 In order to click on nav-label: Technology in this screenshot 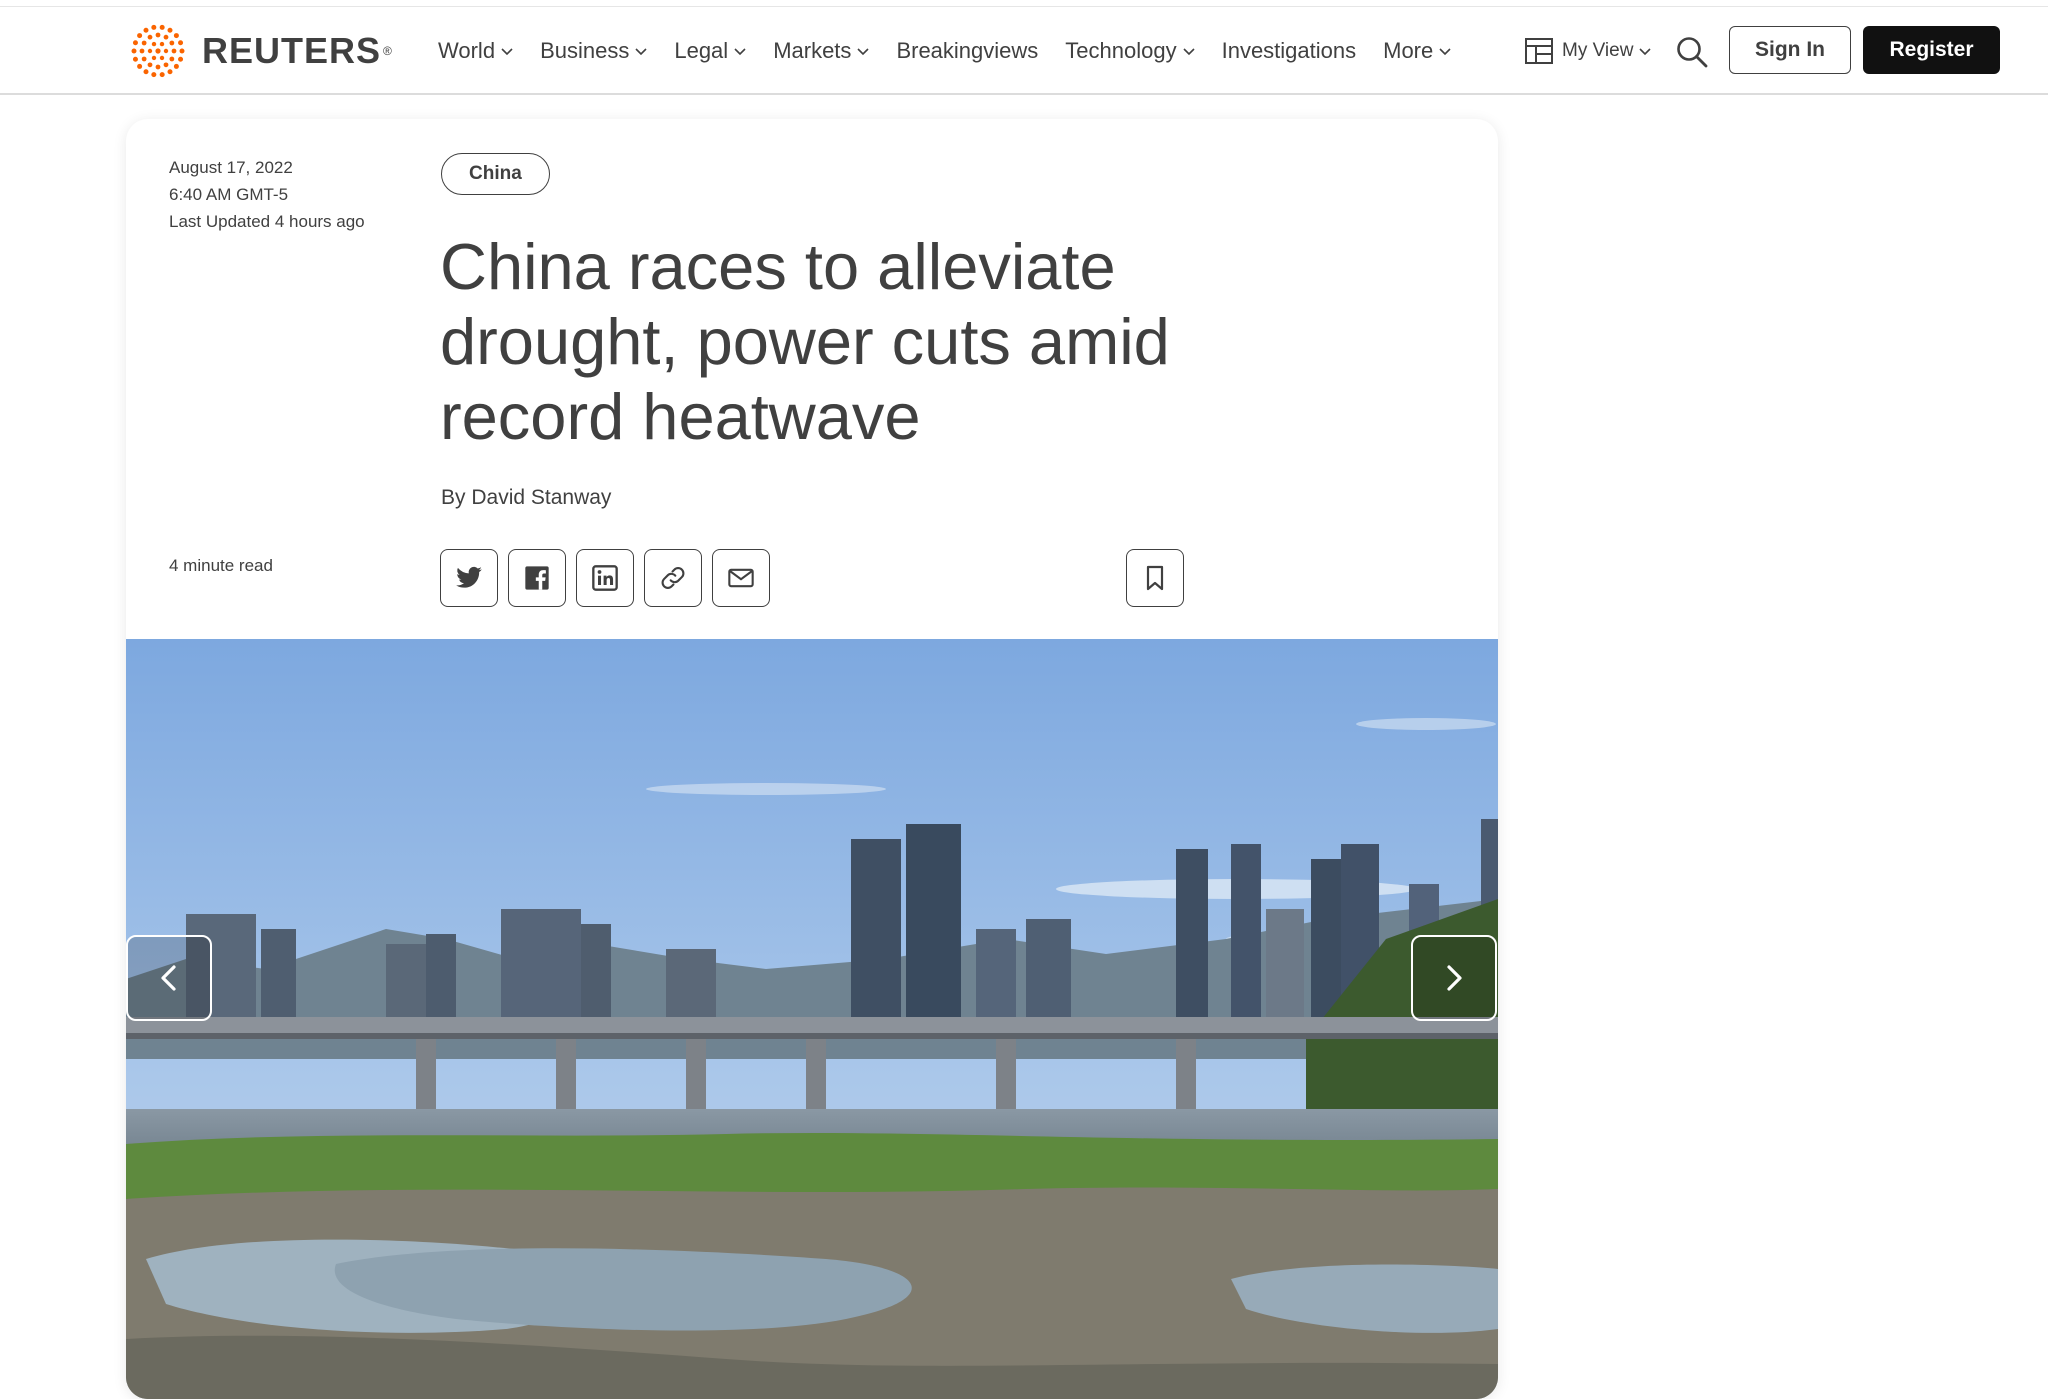, I will do `click(1121, 50)`.